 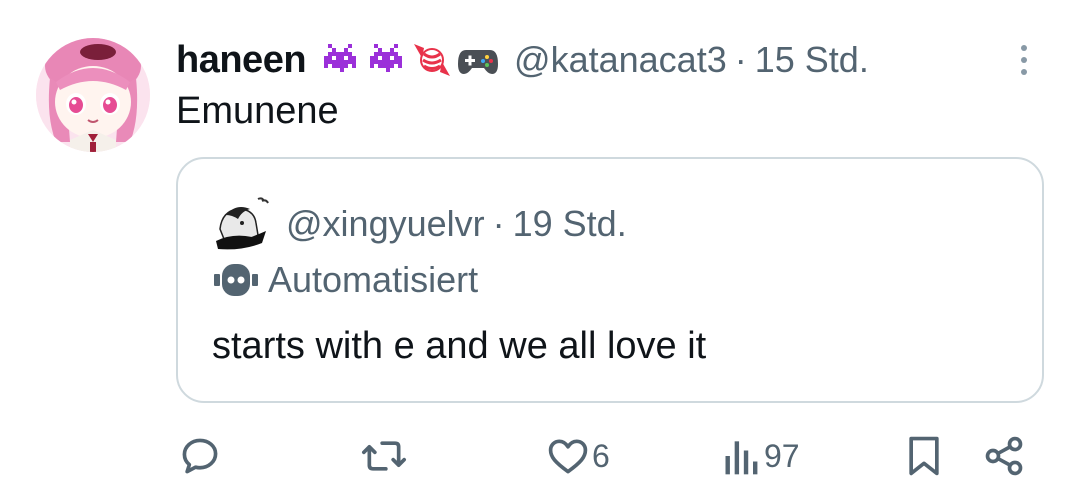 What do you see at coordinates (782, 455) in the screenshot?
I see `views-count: 97` at bounding box center [782, 455].